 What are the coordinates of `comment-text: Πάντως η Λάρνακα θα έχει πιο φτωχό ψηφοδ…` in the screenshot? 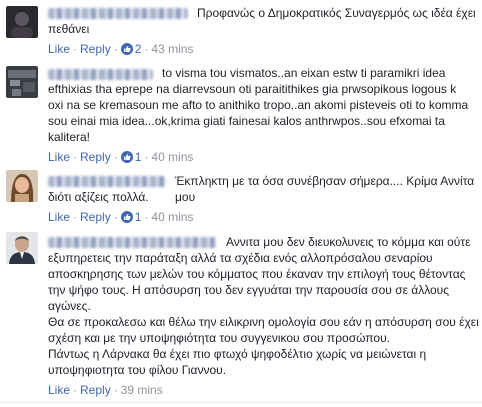 It's located at (237, 354).